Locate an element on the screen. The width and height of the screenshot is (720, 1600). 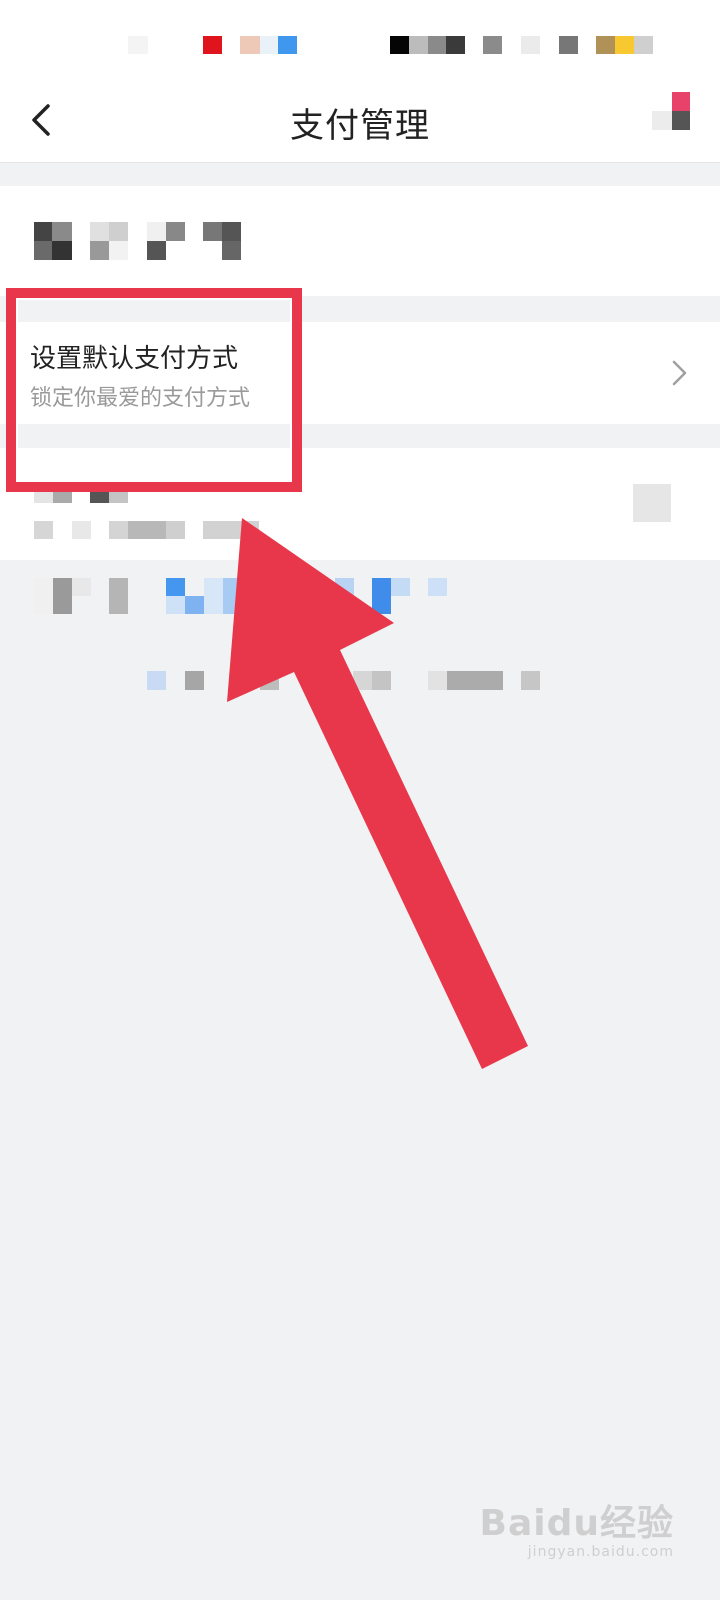
more-icon is located at coordinates (672, 112).